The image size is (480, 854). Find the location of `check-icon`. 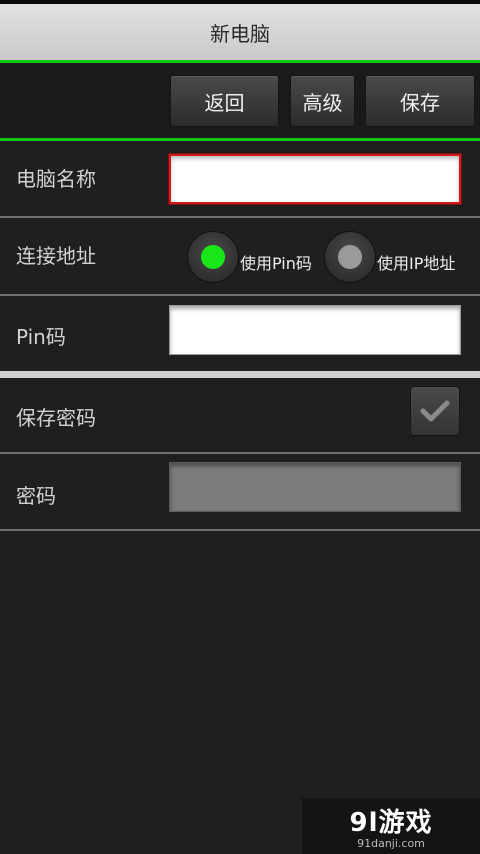

check-icon is located at coordinates (435, 411).